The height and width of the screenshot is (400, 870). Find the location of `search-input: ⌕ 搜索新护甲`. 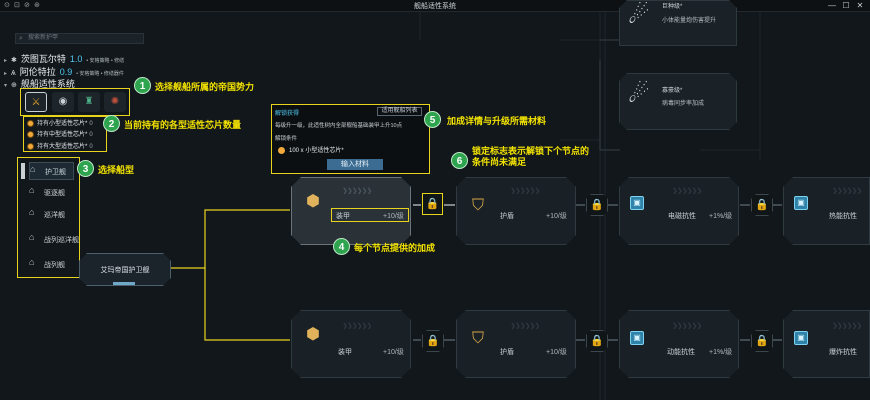

search-input: ⌕ 搜索新护甲 is located at coordinates (79, 38).